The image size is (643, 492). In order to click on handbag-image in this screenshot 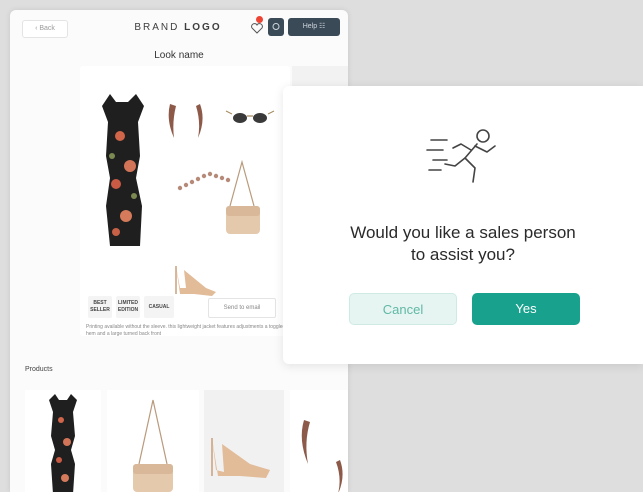, I will do `click(243, 196)`.